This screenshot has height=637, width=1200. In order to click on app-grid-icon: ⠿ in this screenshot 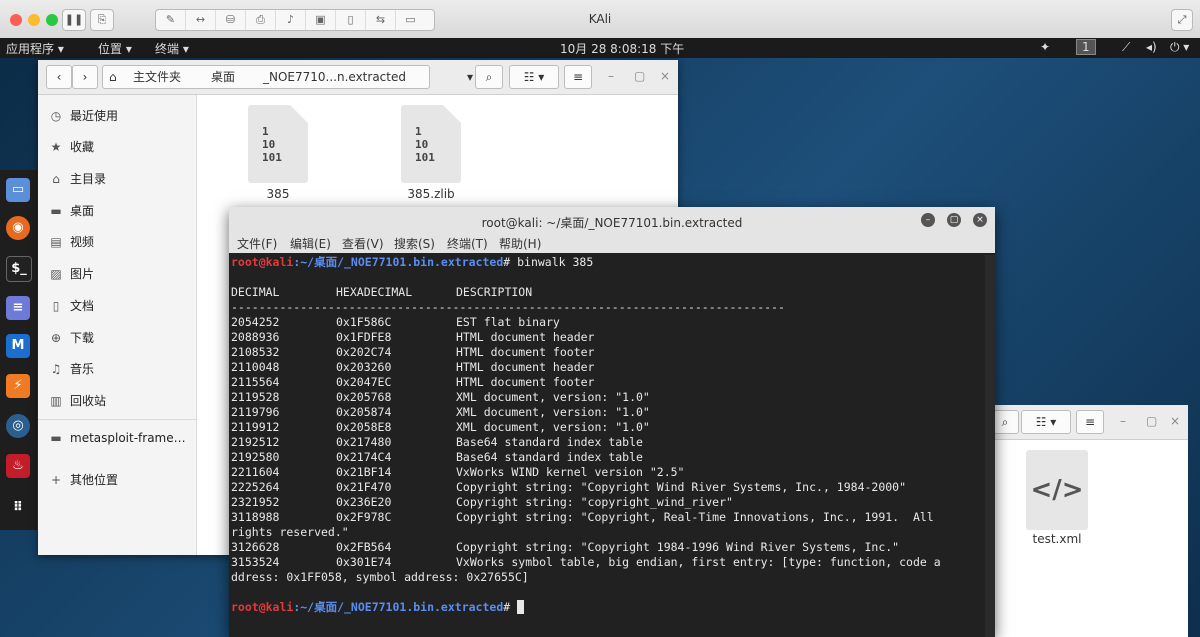, I will do `click(18, 508)`.